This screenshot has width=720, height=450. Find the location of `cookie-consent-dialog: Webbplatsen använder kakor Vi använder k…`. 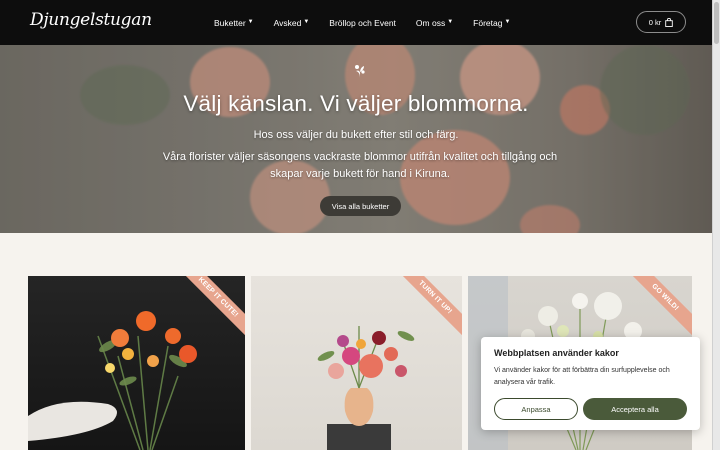

cookie-consent-dialog: Webbplatsen använder kakor Vi använder k… is located at coordinates (590, 383).